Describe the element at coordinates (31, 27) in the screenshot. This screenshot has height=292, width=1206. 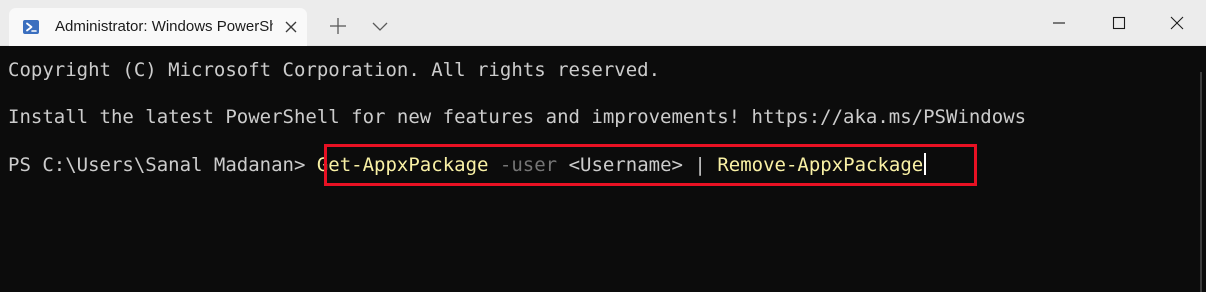
I see `powershell-icon` at that location.